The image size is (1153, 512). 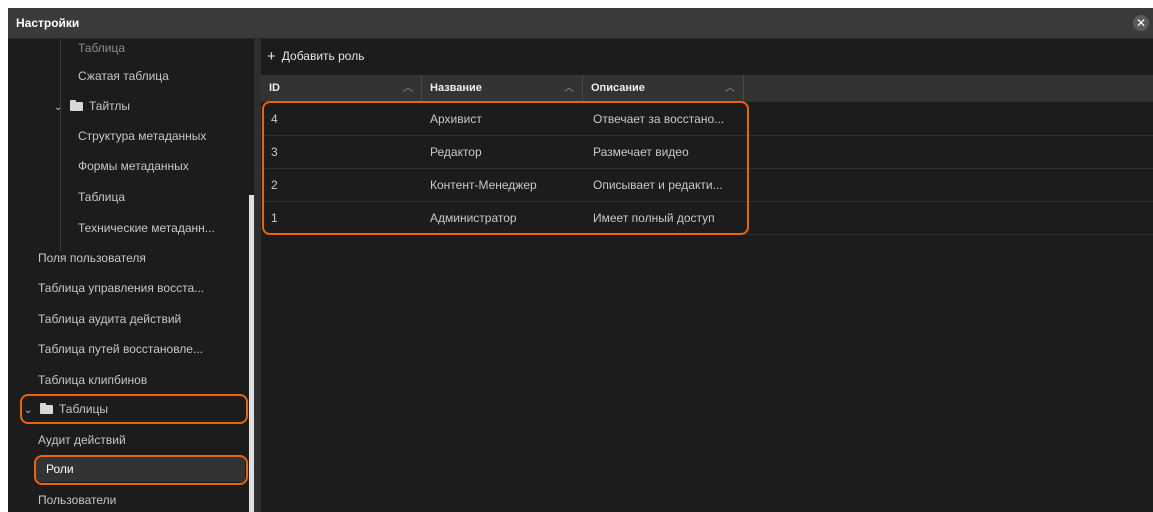 What do you see at coordinates (663, 88) in the screenshot?
I see `column-header-description: Описание ︿` at bounding box center [663, 88].